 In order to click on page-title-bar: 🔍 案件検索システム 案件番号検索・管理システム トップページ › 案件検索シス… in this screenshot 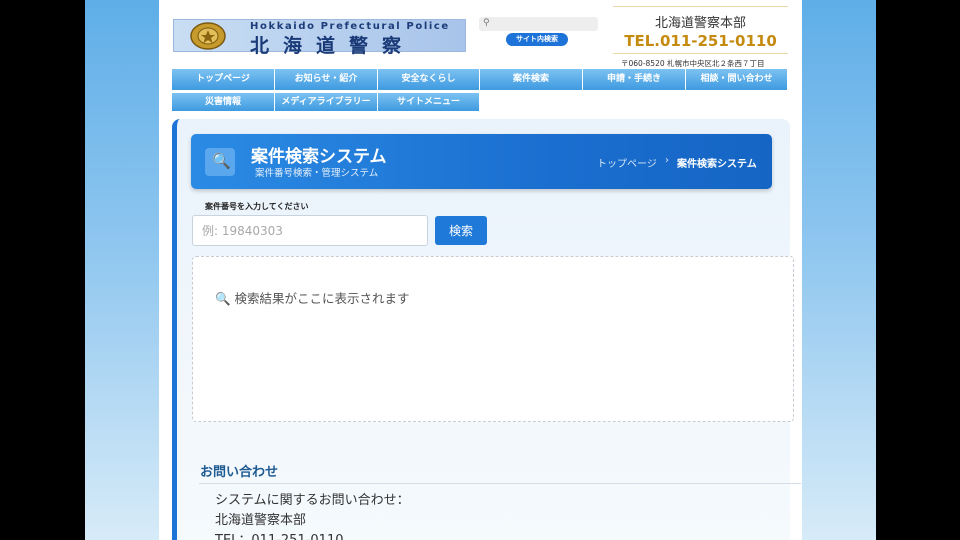, I will do `click(481, 161)`.